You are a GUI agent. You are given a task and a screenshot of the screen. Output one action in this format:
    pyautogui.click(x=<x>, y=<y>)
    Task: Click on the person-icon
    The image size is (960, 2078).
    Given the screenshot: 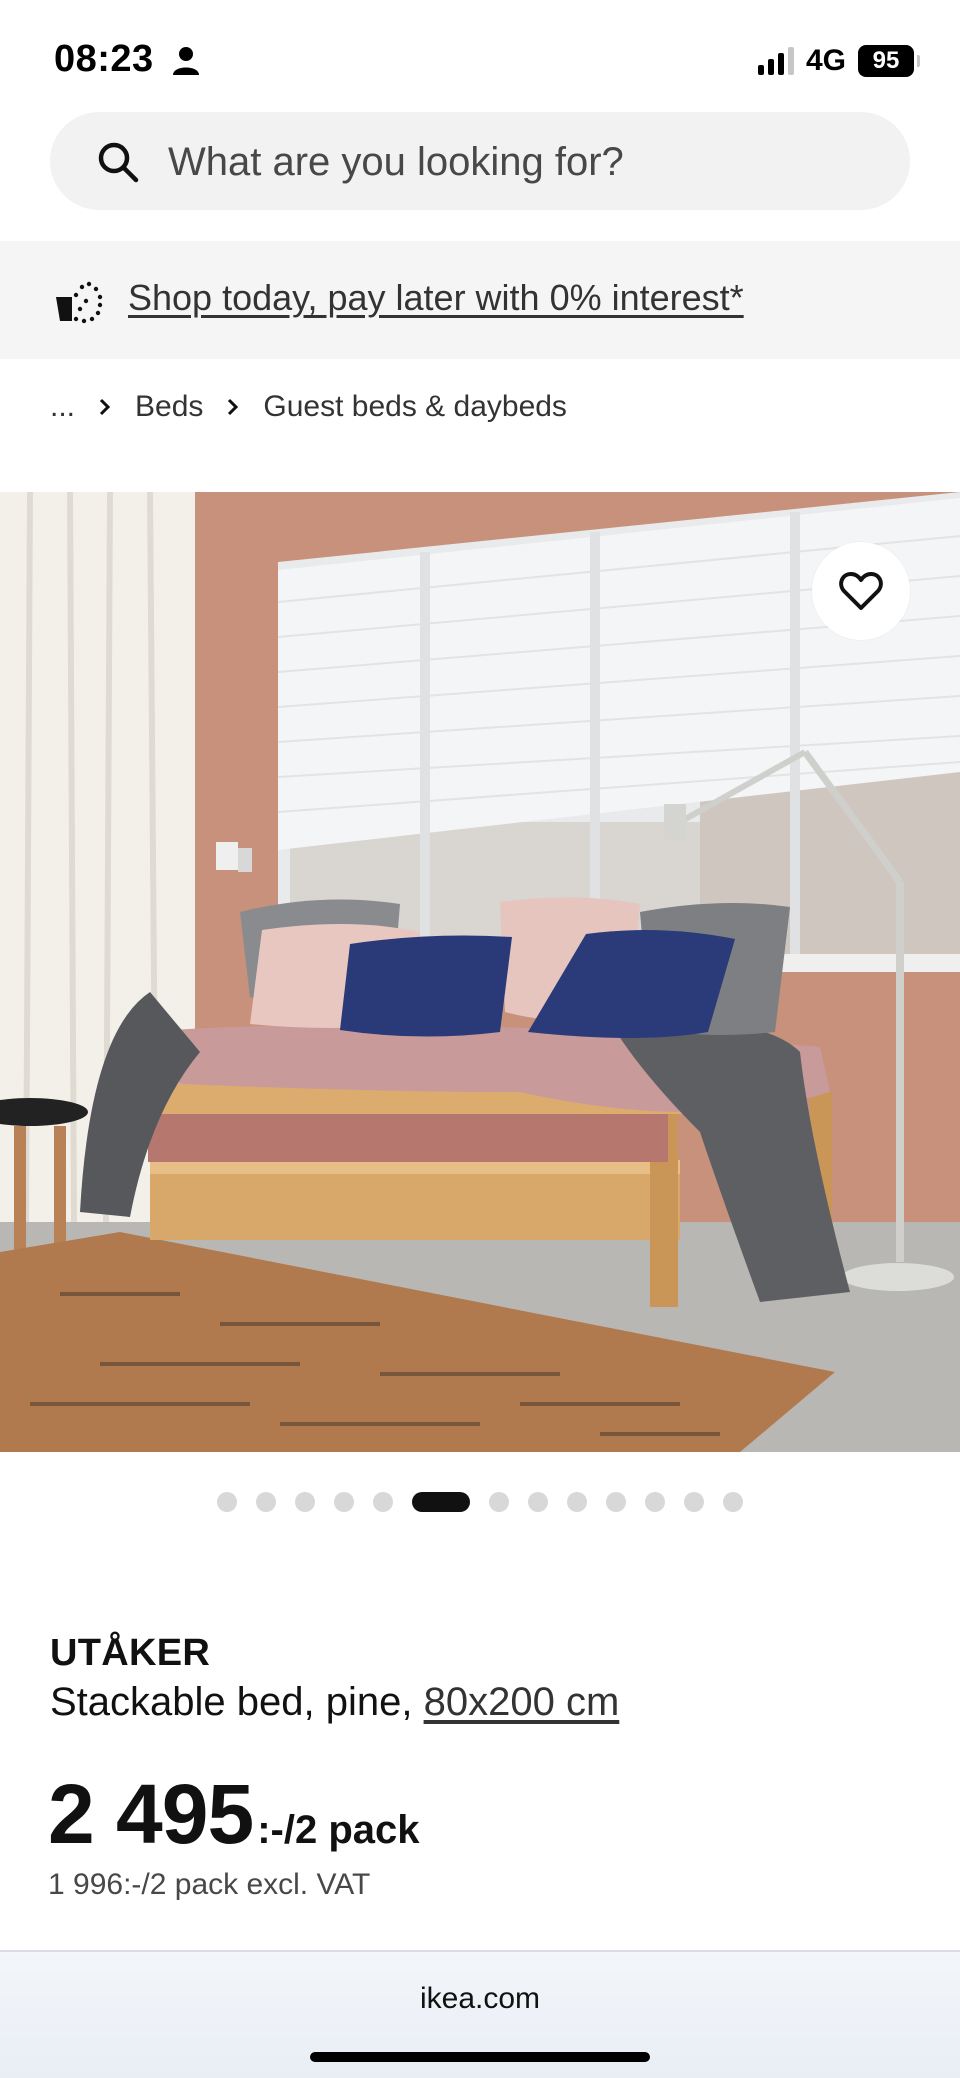 What is the action you would take?
    pyautogui.click(x=186, y=61)
    